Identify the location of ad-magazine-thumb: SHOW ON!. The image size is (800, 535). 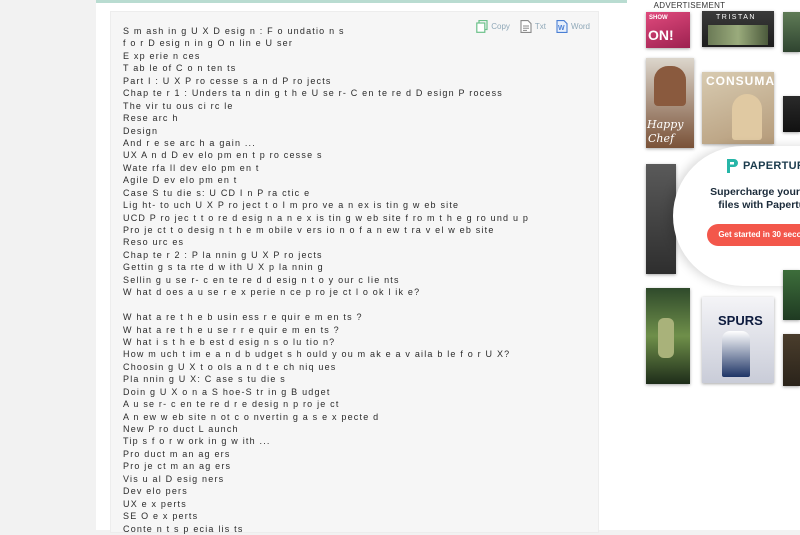
(668, 30).